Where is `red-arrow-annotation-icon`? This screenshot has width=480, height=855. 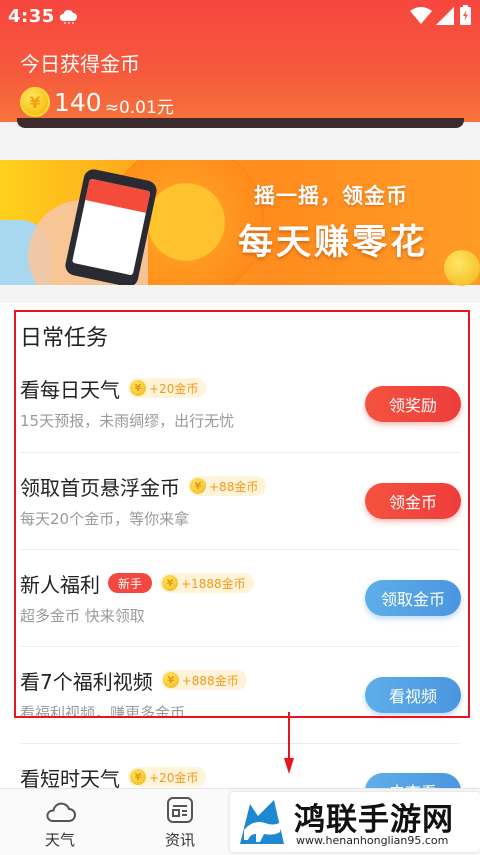
red-arrow-annotation-icon is located at coordinates (289, 743).